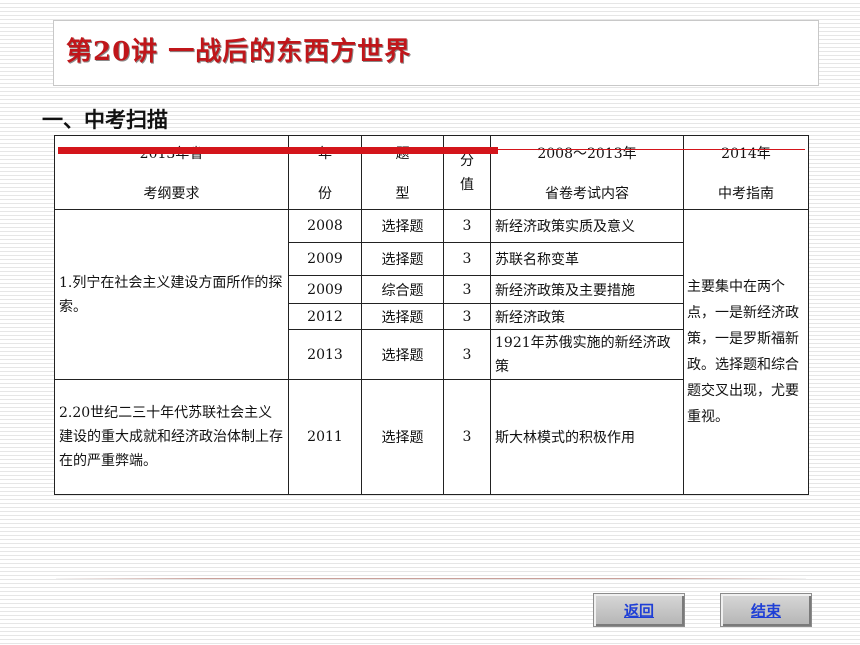 This screenshot has height=645, width=860. What do you see at coordinates (587, 354) in the screenshot?
I see `content-cell: 1921年苏俄实施的新经济政策` at bounding box center [587, 354].